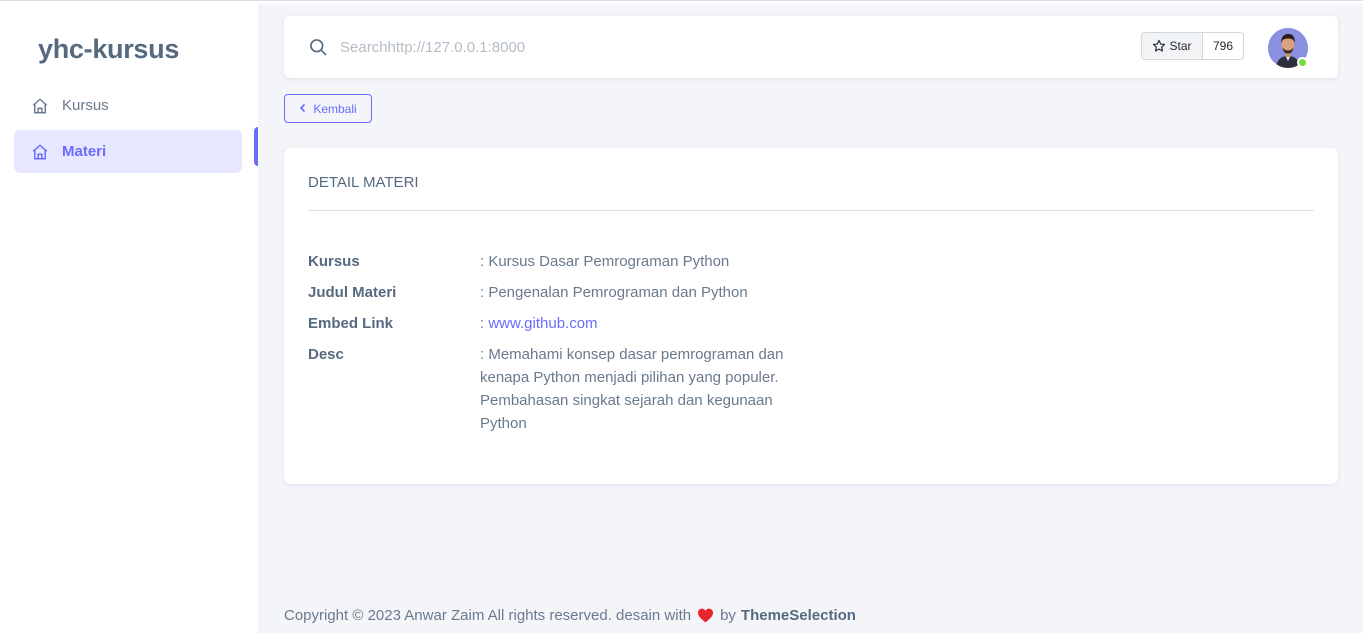  What do you see at coordinates (1159, 45) in the screenshot?
I see `star-icon` at bounding box center [1159, 45].